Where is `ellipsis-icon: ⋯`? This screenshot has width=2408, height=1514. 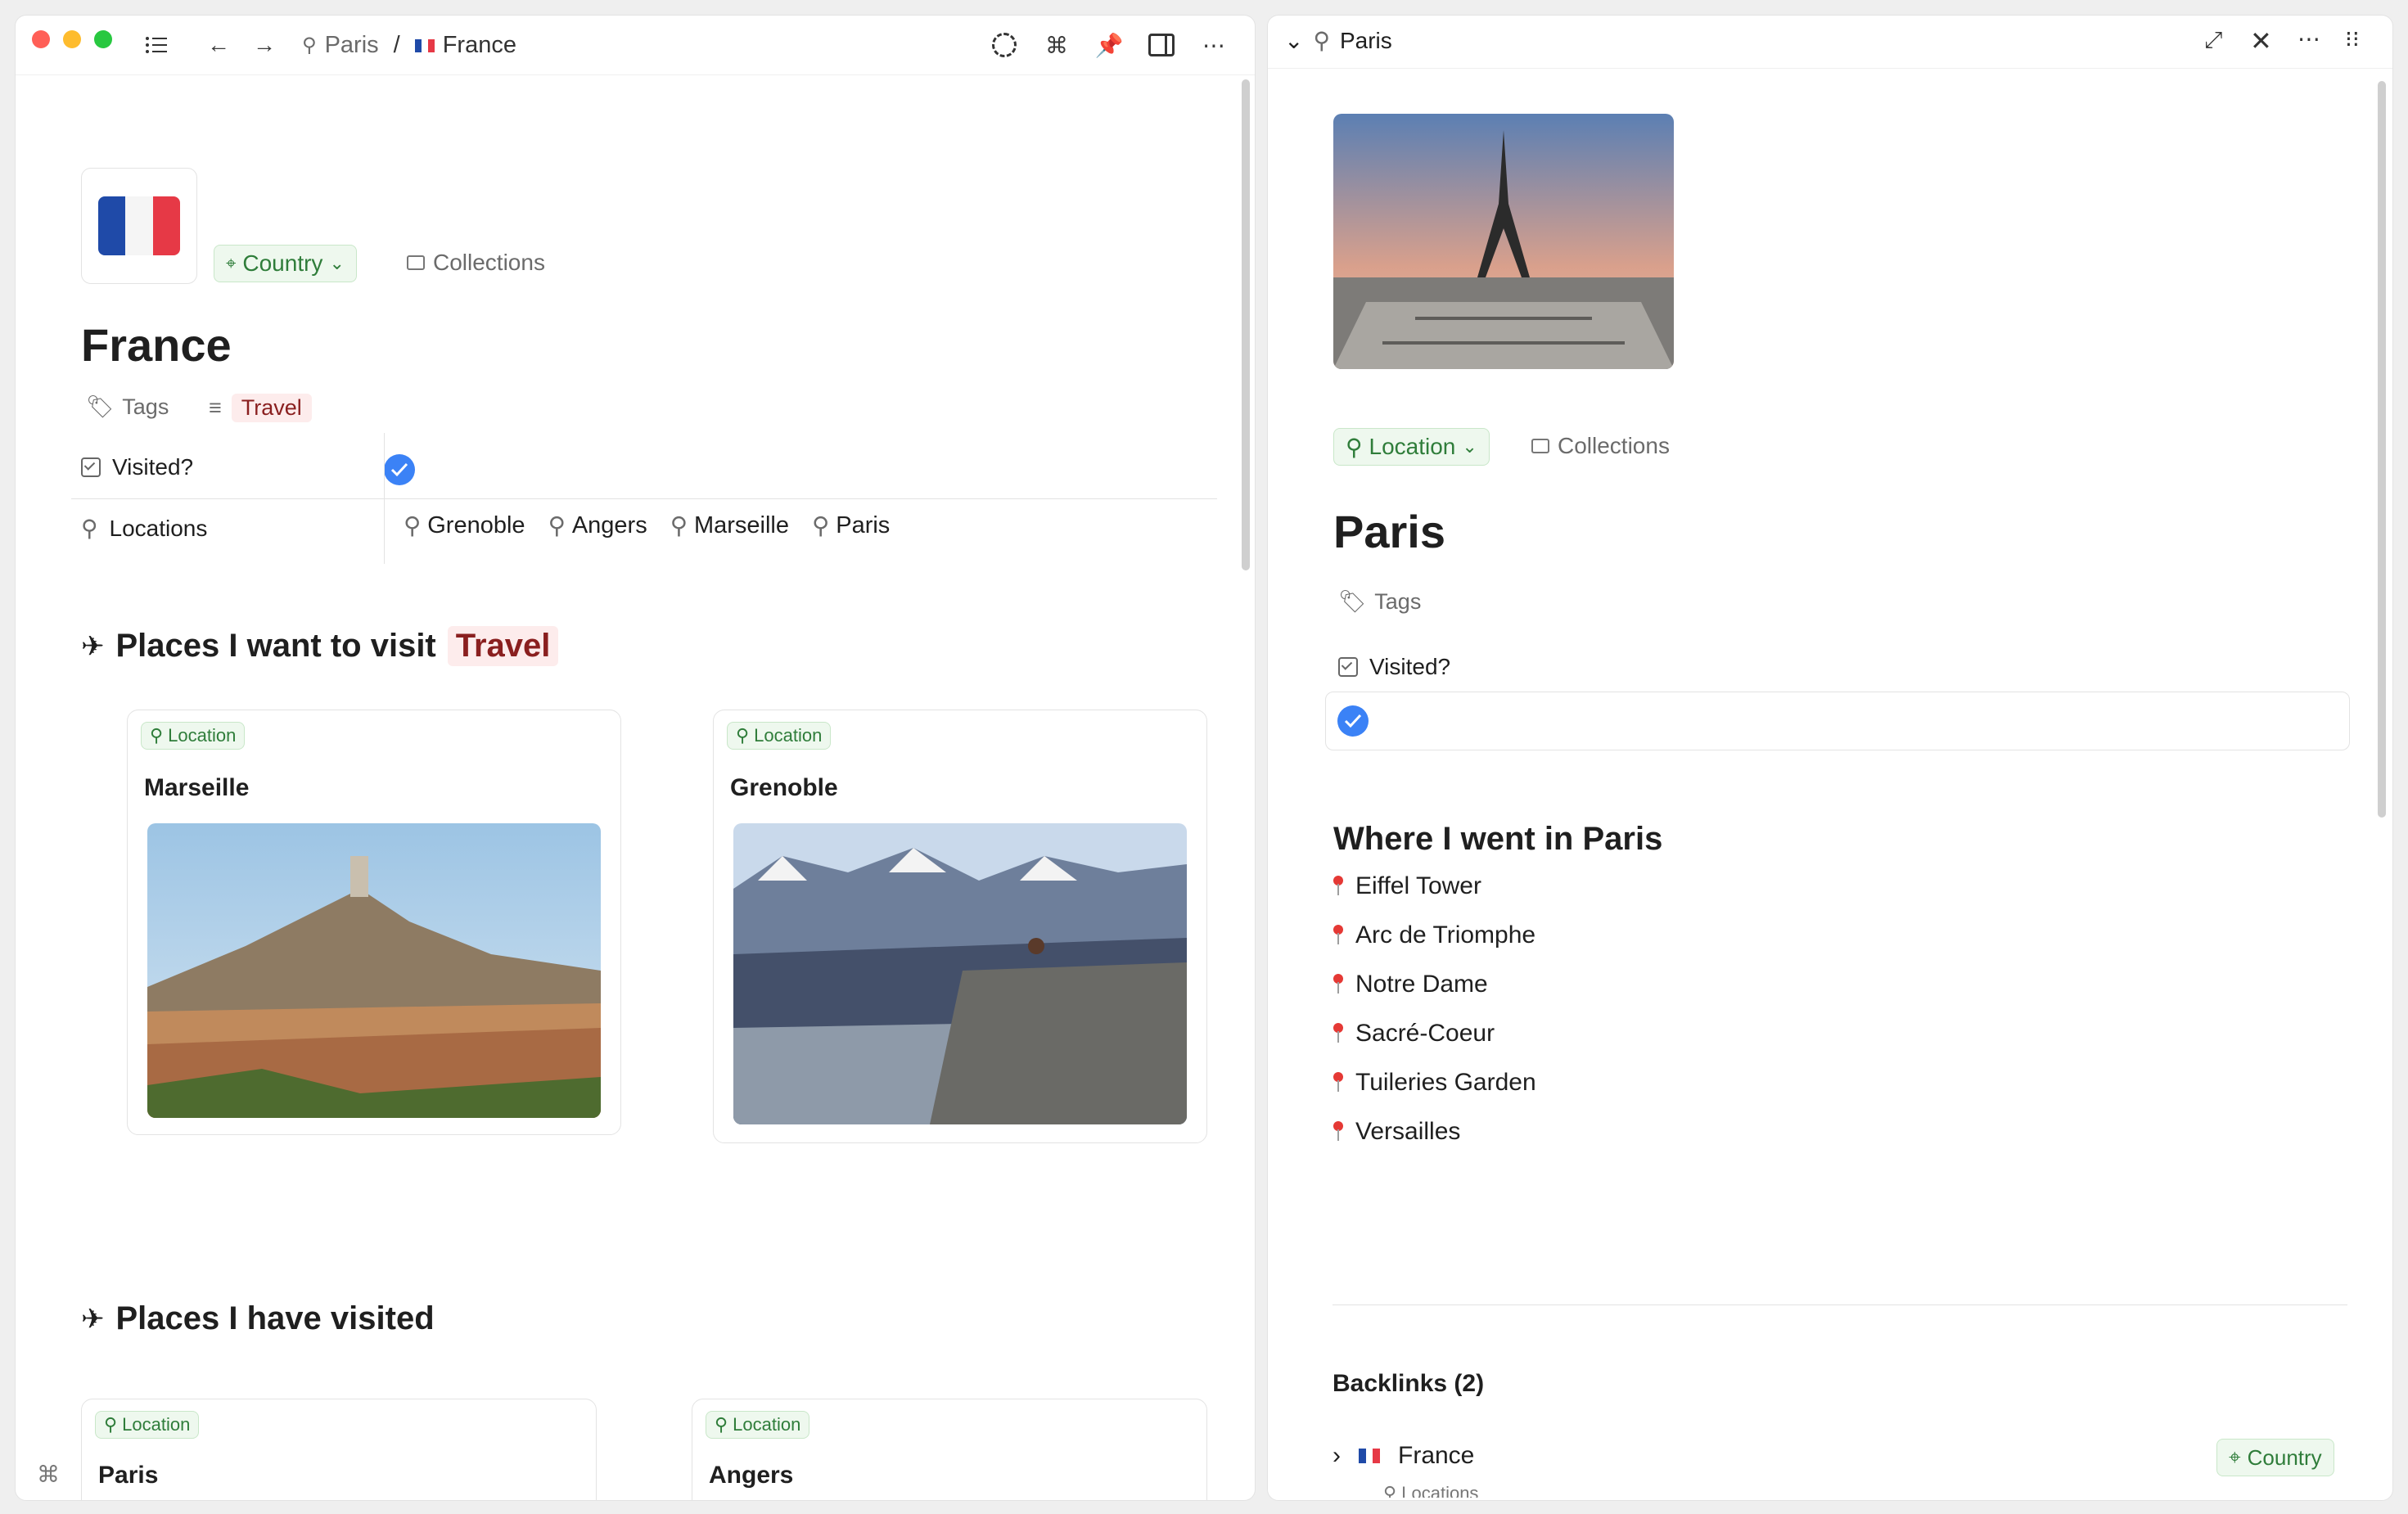
ellipsis-icon: ⋯ is located at coordinates (1213, 45).